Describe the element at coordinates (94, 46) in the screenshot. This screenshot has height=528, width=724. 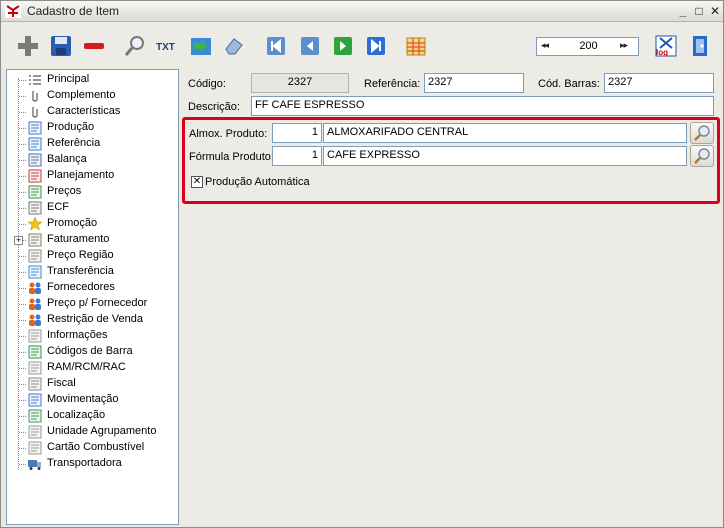
I see `delete-icon` at that location.